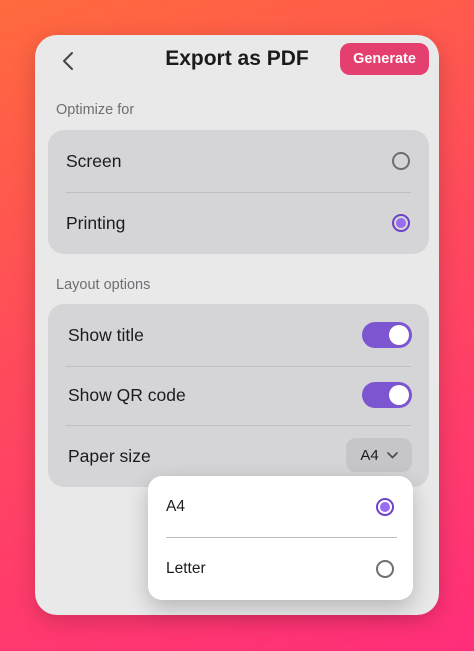 The height and width of the screenshot is (651, 474). Describe the element at coordinates (103, 285) in the screenshot. I see `layout-section-label: Layout options` at that location.